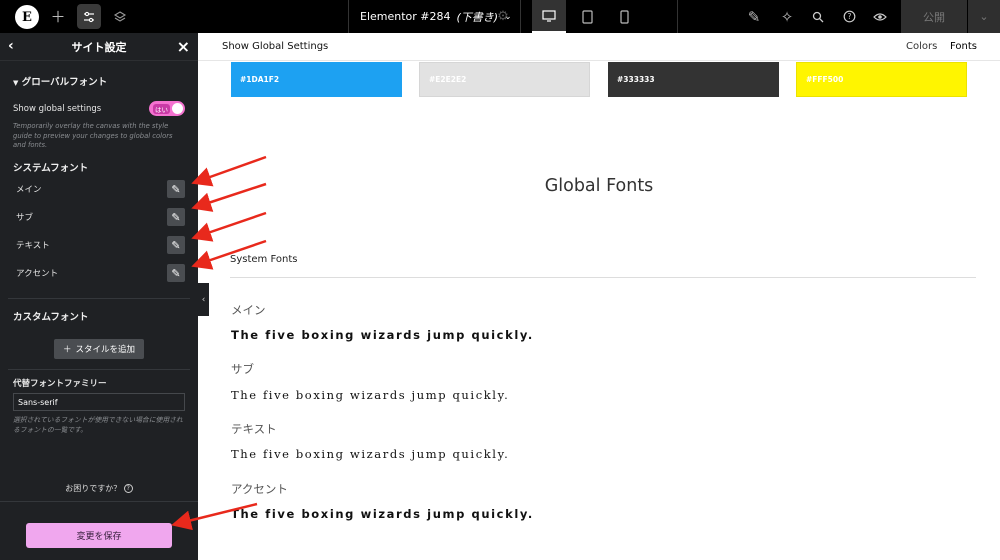 The width and height of the screenshot is (1000, 560). Describe the element at coordinates (825, 79) in the screenshot. I see `swatch-label: #FFF500` at that location.